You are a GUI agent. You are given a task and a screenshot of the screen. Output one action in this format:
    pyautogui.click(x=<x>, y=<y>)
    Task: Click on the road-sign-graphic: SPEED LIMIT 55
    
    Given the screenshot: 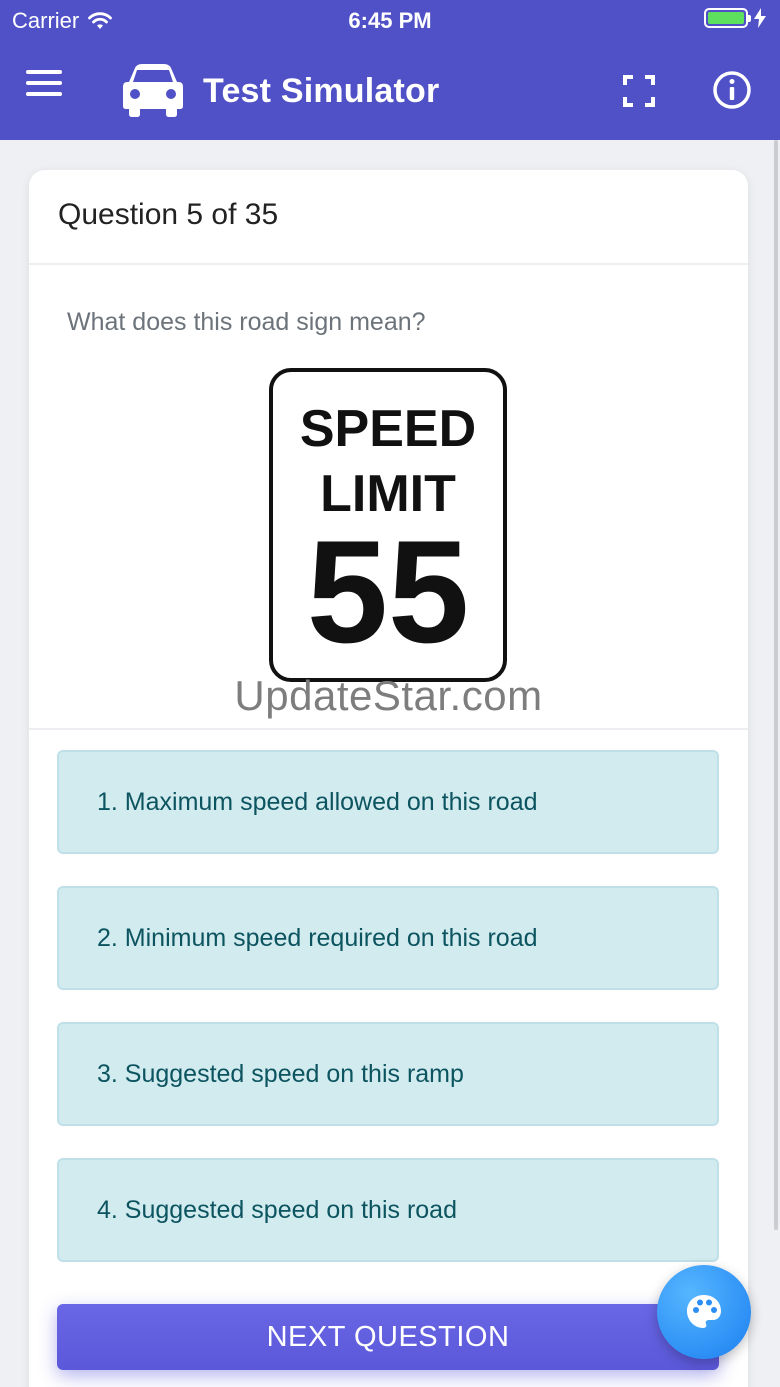 What is the action you would take?
    pyautogui.click(x=388, y=525)
    